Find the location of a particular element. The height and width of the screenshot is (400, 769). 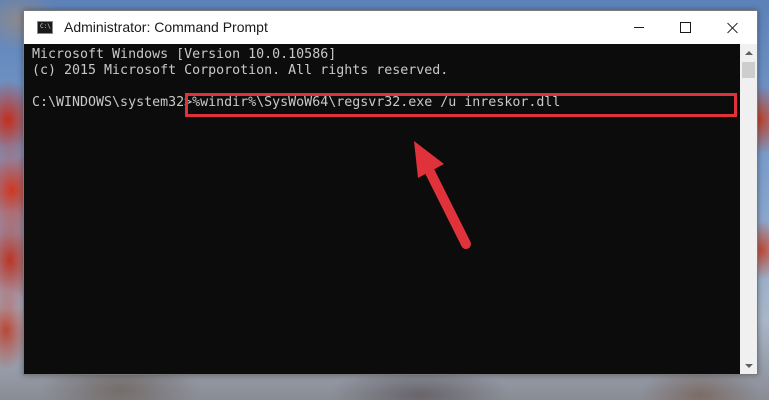

command-prompt-path: C:\WINDOWS\system32> is located at coordinates (112, 102).